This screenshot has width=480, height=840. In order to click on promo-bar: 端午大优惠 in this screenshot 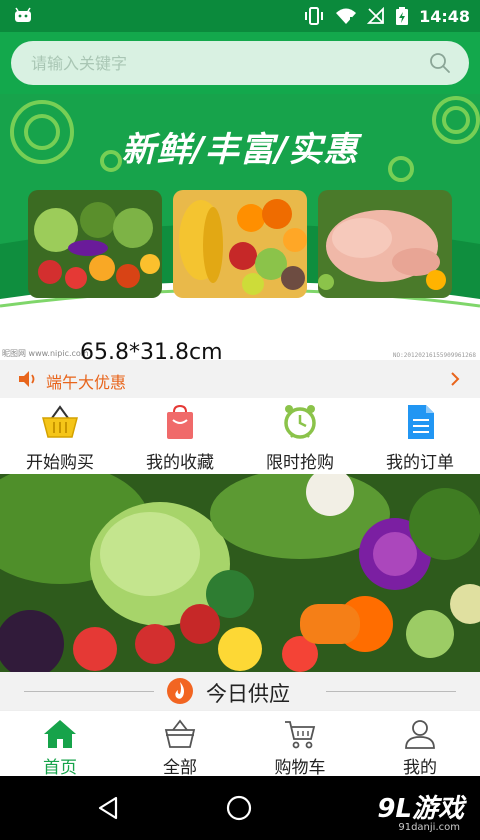, I will do `click(240, 379)`.